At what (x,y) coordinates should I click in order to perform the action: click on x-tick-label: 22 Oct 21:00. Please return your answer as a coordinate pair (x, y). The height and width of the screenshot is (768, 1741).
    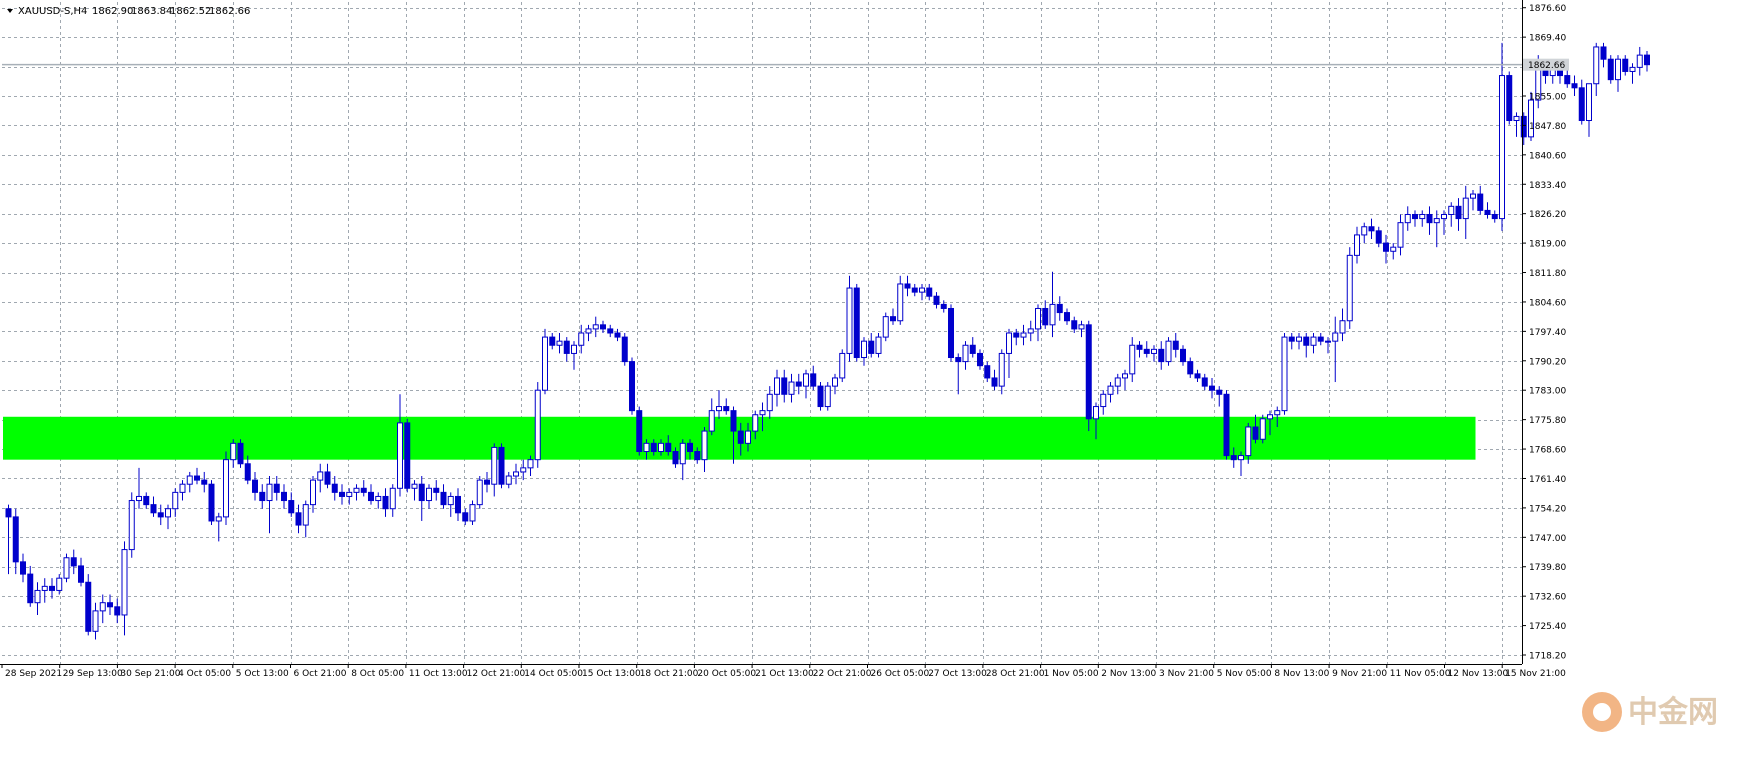
    Looking at the image, I should click on (842, 674).